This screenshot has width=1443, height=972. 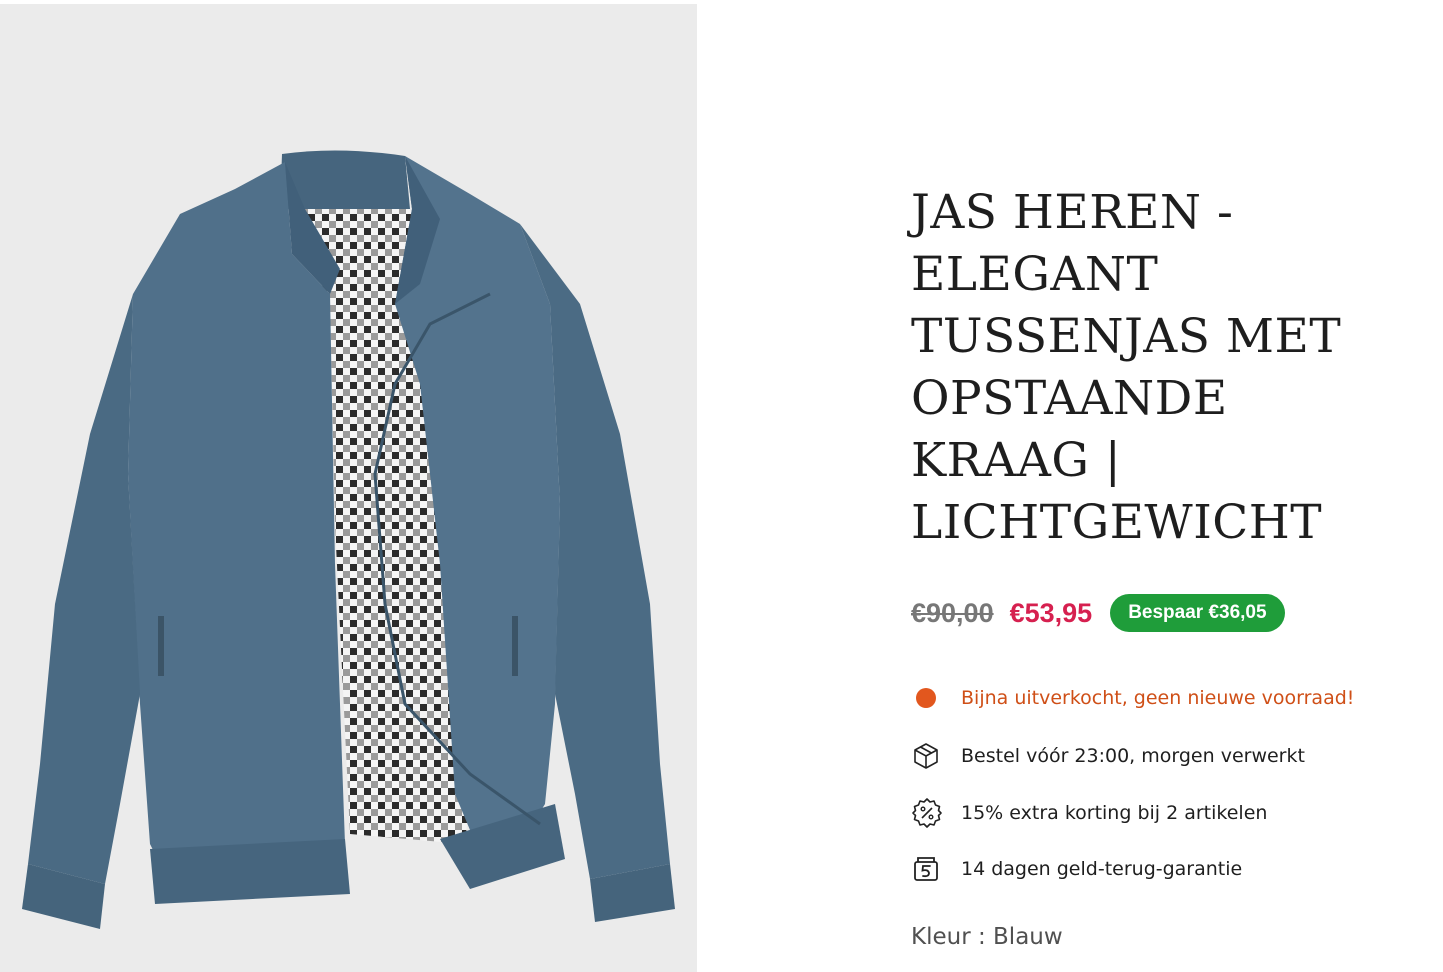 What do you see at coordinates (952, 612) in the screenshot?
I see `compare-at-price: €90,00` at bounding box center [952, 612].